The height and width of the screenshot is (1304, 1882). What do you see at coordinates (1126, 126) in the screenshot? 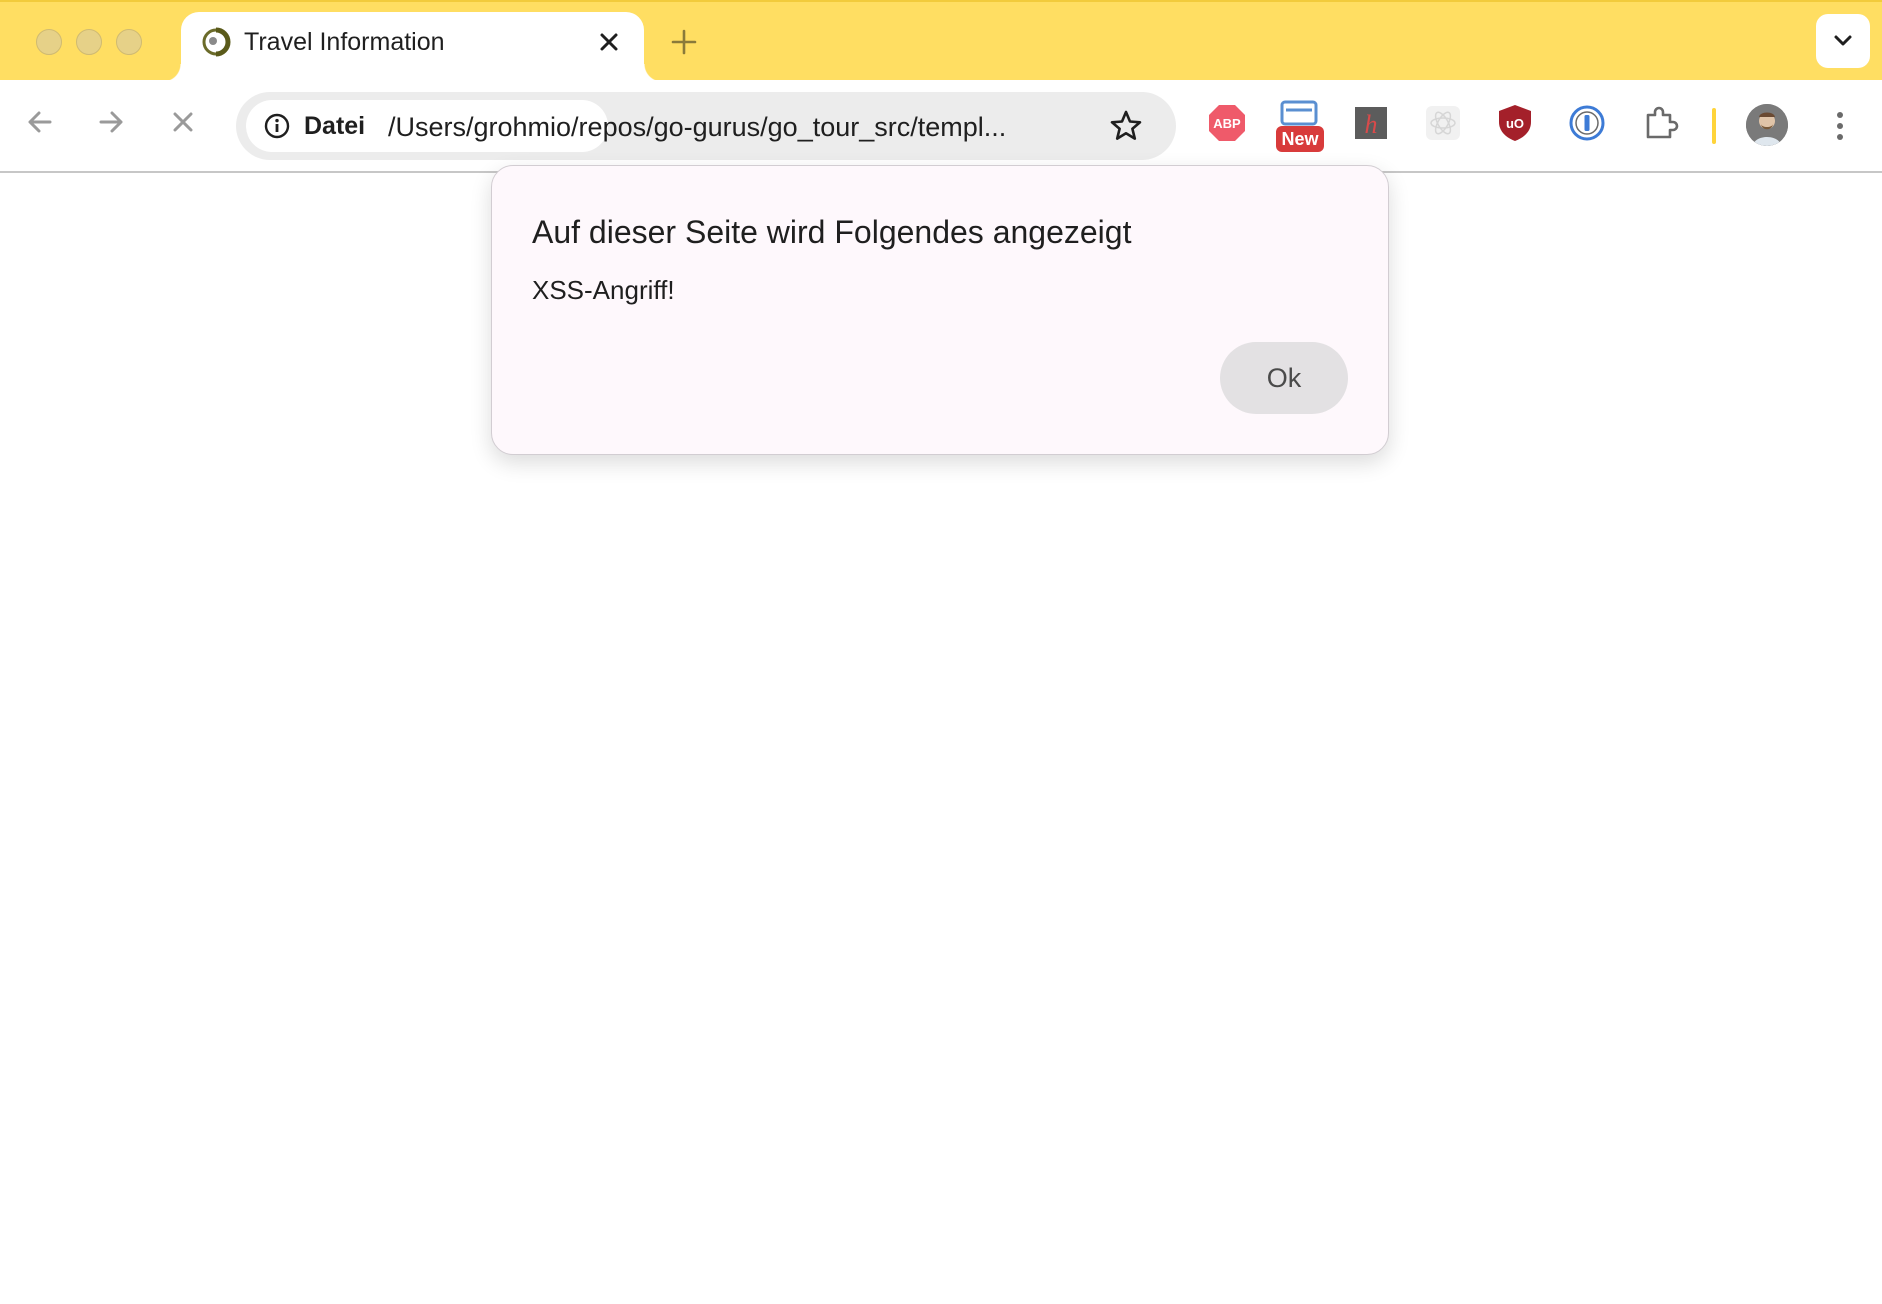
I see `star-icon` at bounding box center [1126, 126].